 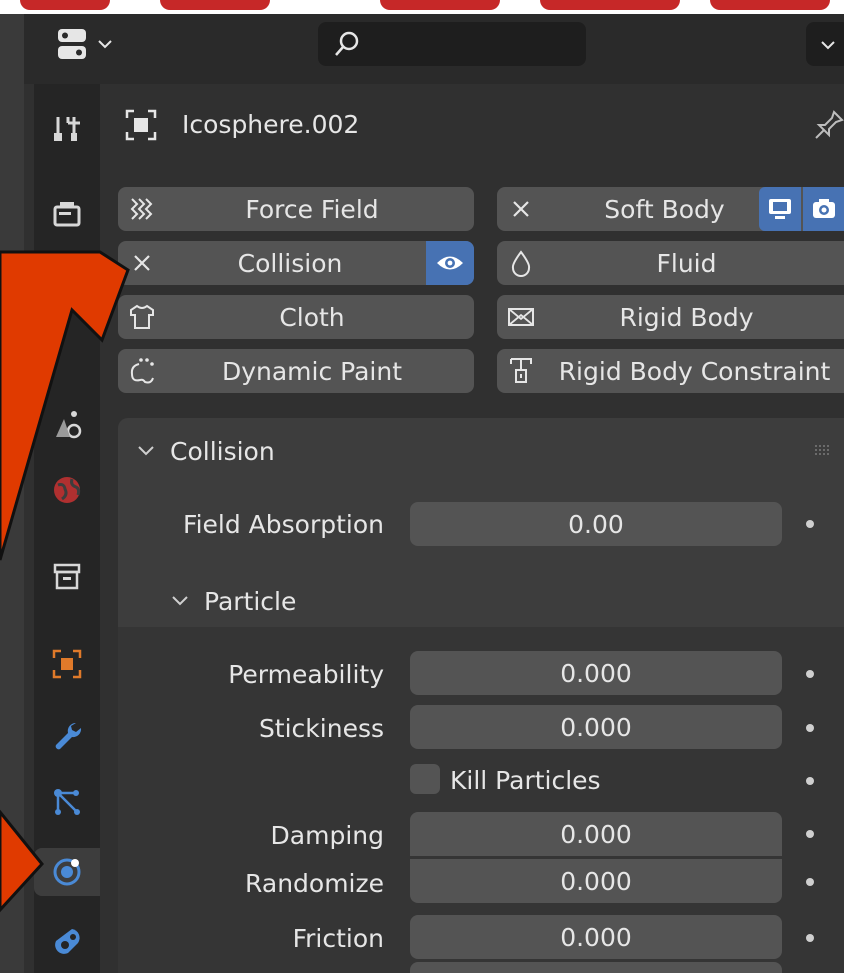 What do you see at coordinates (142, 371) in the screenshot?
I see `dynamic-paint-icon` at bounding box center [142, 371].